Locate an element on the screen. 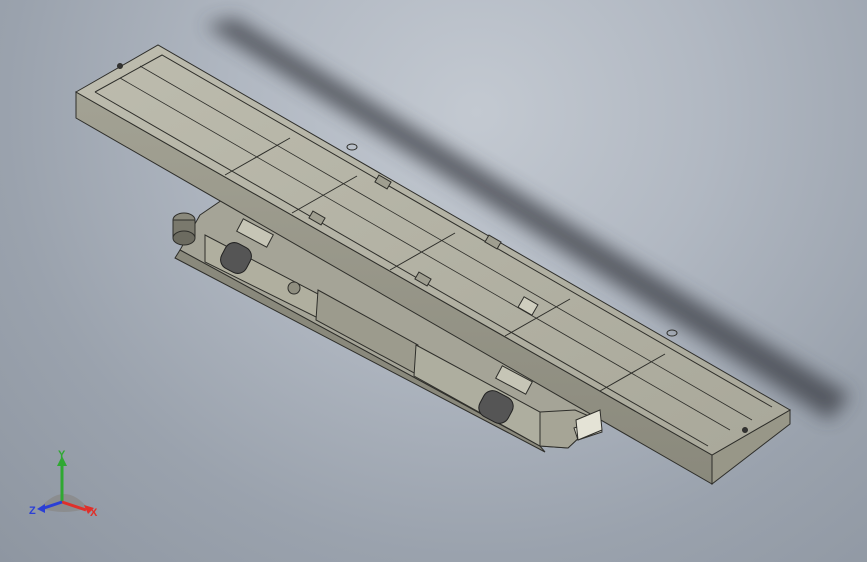  z-axis-arrow-icon is located at coordinates (41, 508).